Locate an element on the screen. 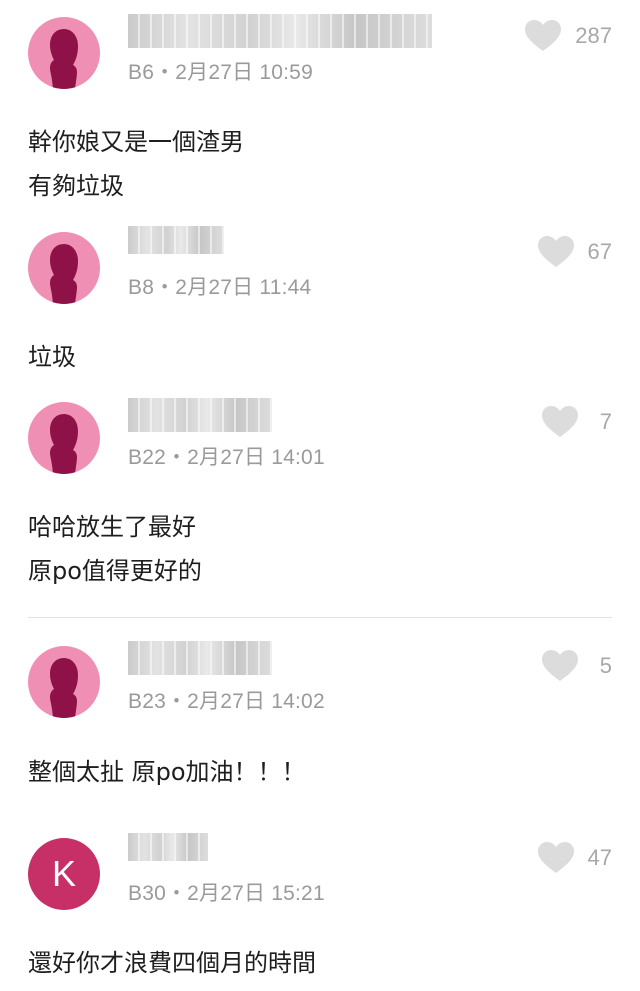  comment-text-line: 還好你才浪費四個月的時間 is located at coordinates (172, 963).